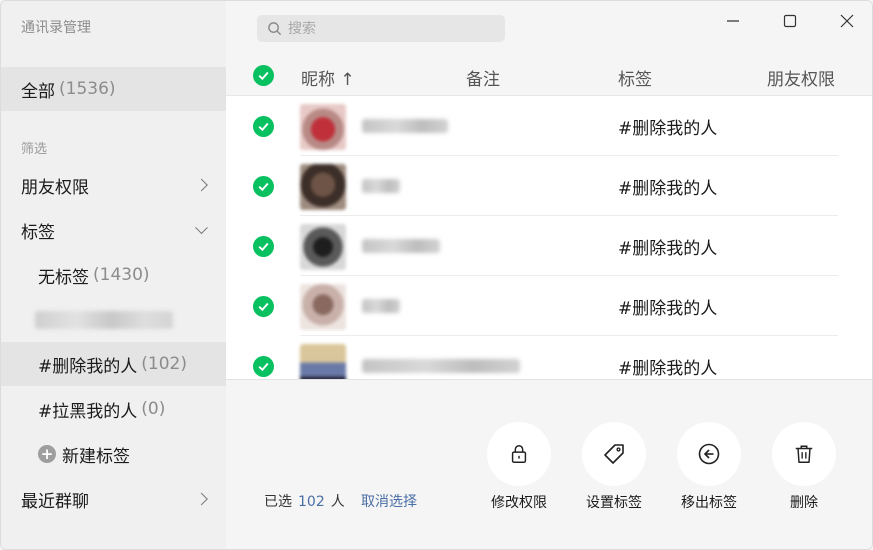 This screenshot has width=873, height=550. I want to click on remove-from-tag-circle, so click(709, 454).